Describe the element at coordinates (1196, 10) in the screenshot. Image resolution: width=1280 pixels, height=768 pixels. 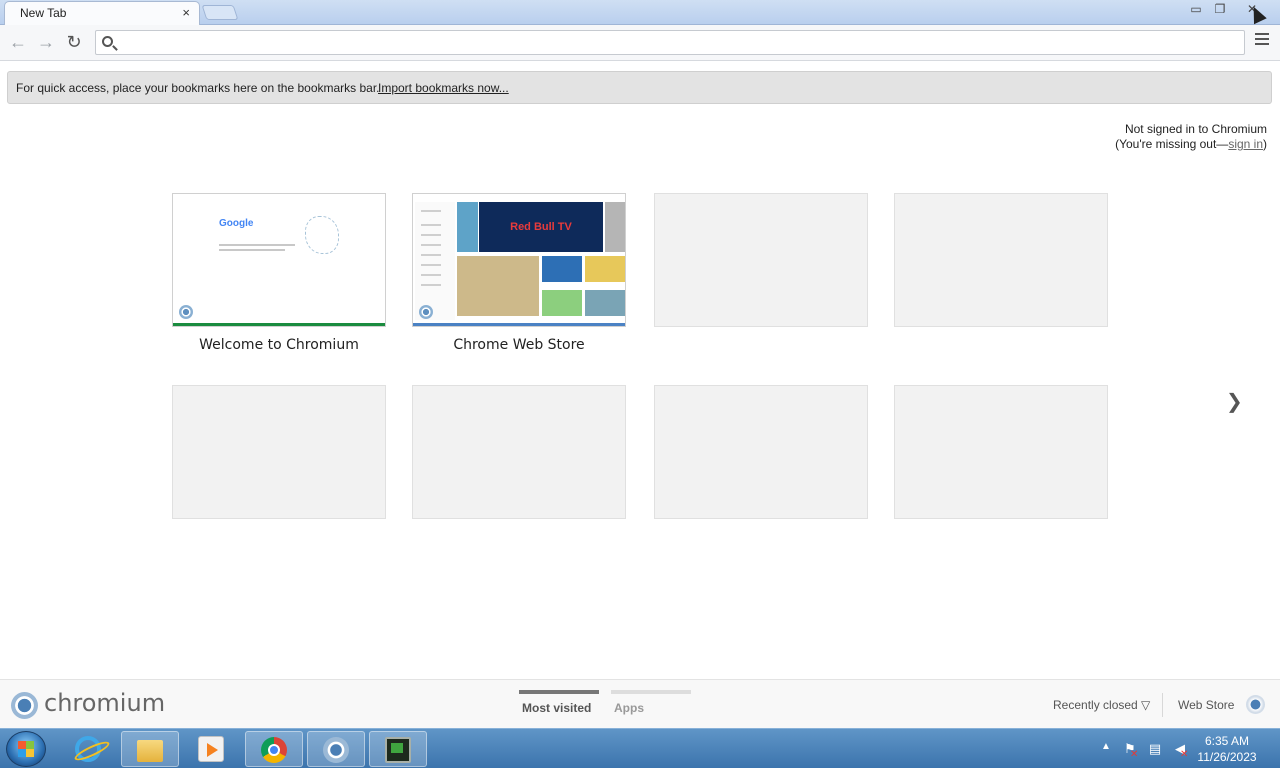
I see `minimize-button: ▭` at that location.